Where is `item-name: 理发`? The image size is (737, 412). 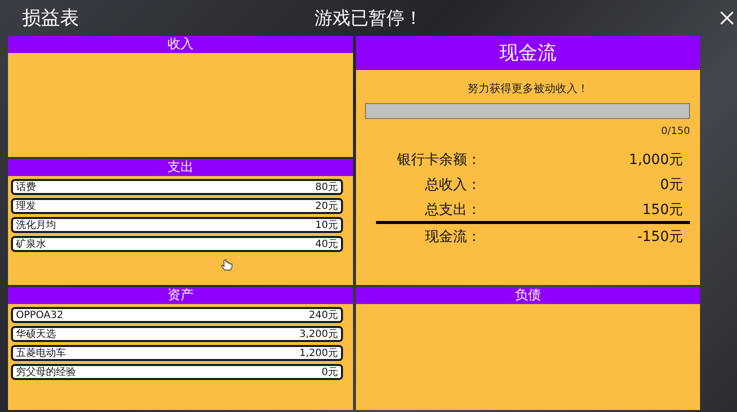 item-name: 理发 is located at coordinates (26, 206).